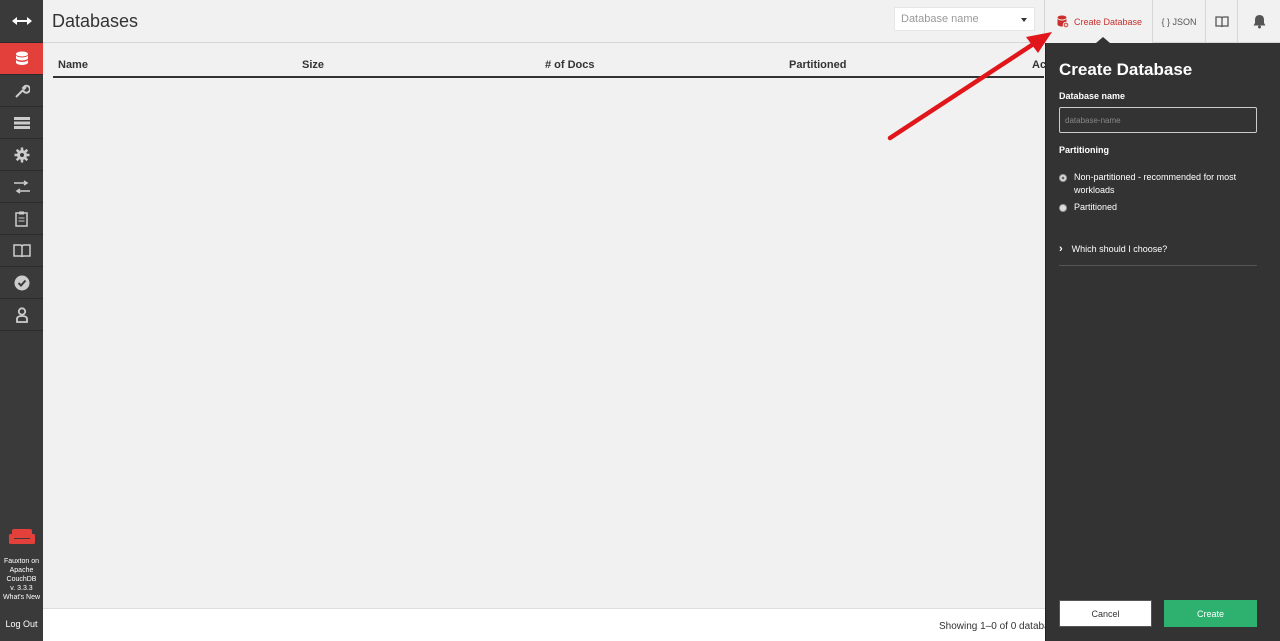 This screenshot has width=1280, height=641. I want to click on fauxton-footer-line1: Fauxton on, so click(21, 561).